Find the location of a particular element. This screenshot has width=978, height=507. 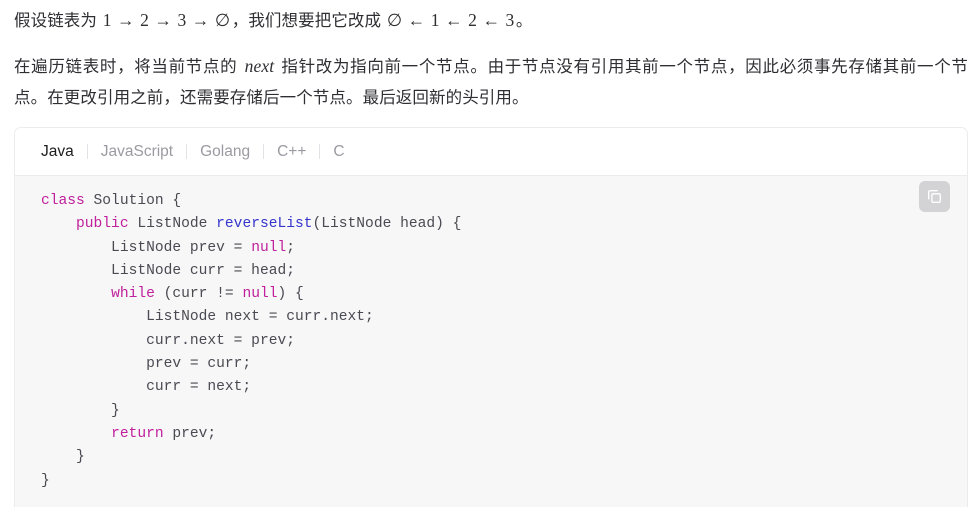

code-token: curr.next = prev; is located at coordinates (168, 340).